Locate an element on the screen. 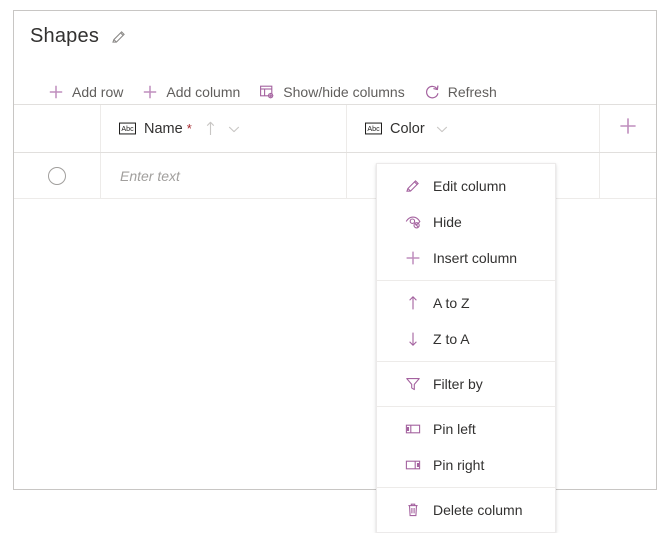 The width and height of the screenshot is (670, 533). menu-item-a-to-z: A to Z is located at coordinates (466, 303).